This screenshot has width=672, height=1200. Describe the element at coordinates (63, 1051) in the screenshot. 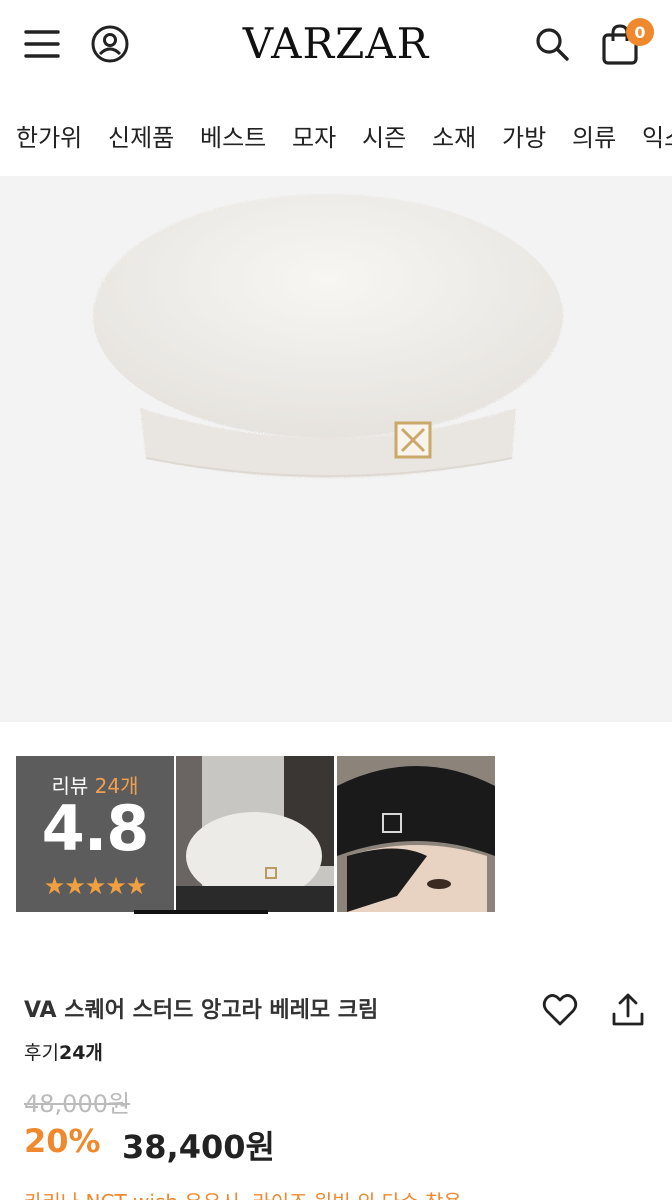

I see `review-count: 후기24개` at that location.